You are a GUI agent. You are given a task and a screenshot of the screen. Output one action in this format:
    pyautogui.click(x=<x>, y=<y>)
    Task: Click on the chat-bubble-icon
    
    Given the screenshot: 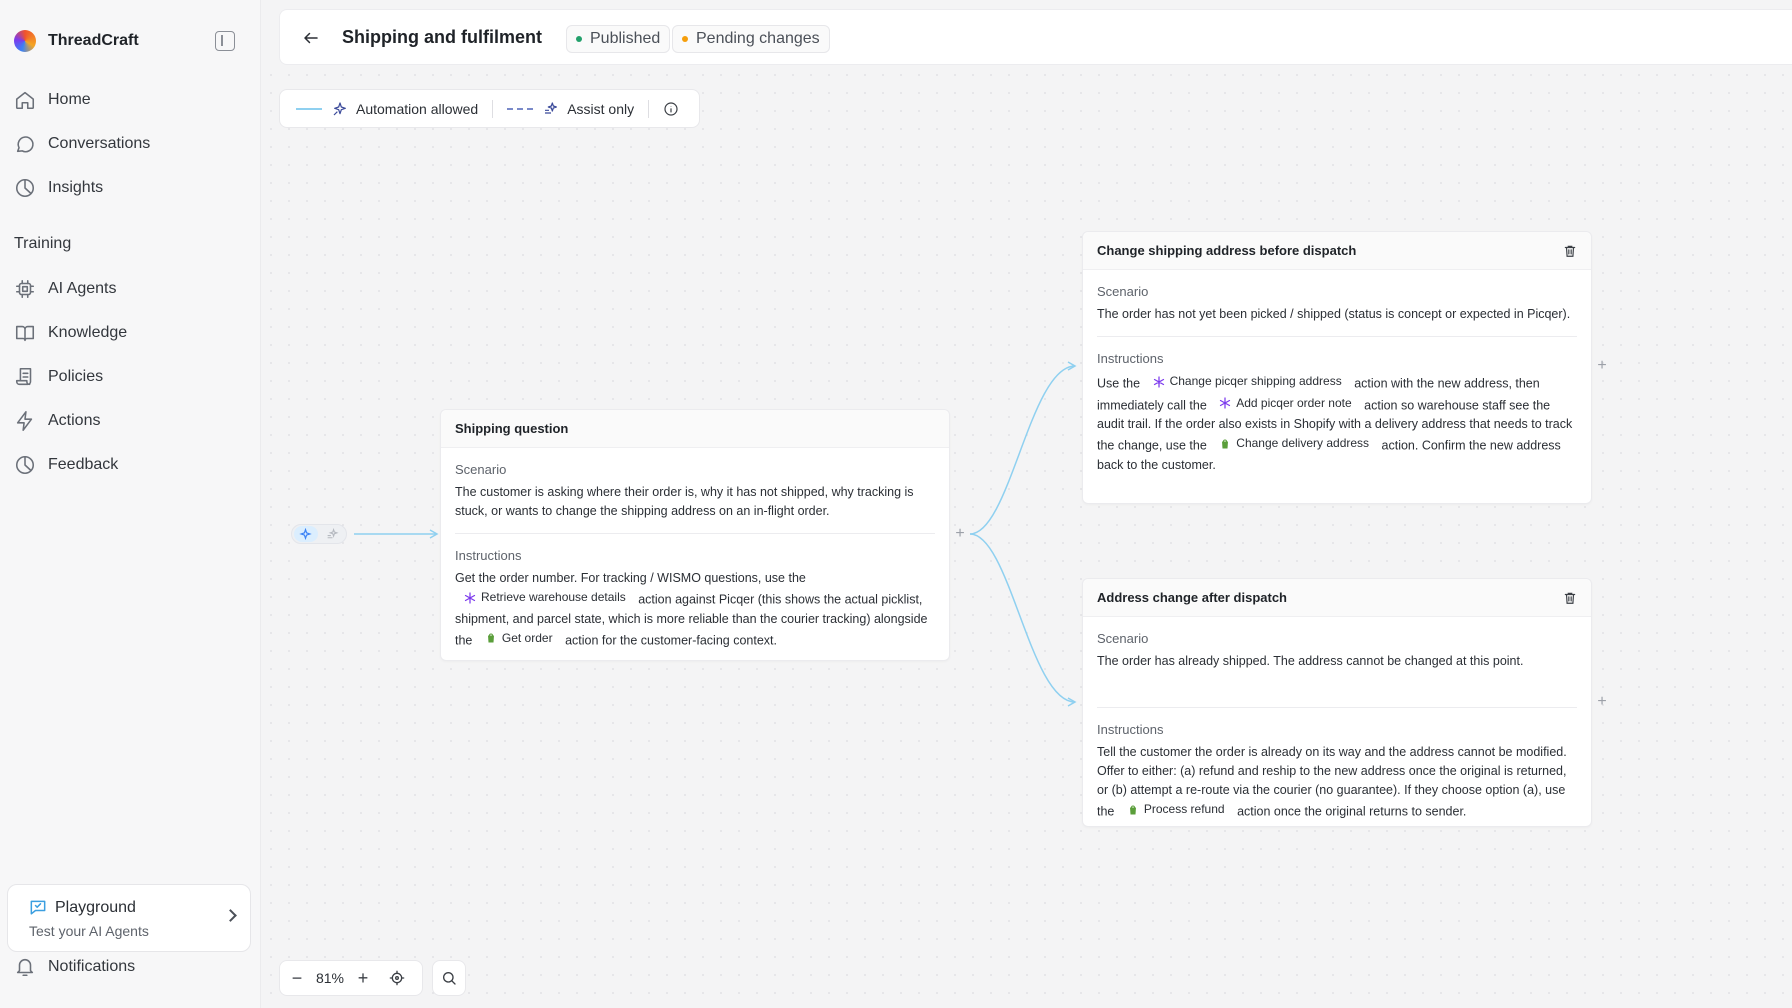 What is the action you would take?
    pyautogui.click(x=38, y=907)
    